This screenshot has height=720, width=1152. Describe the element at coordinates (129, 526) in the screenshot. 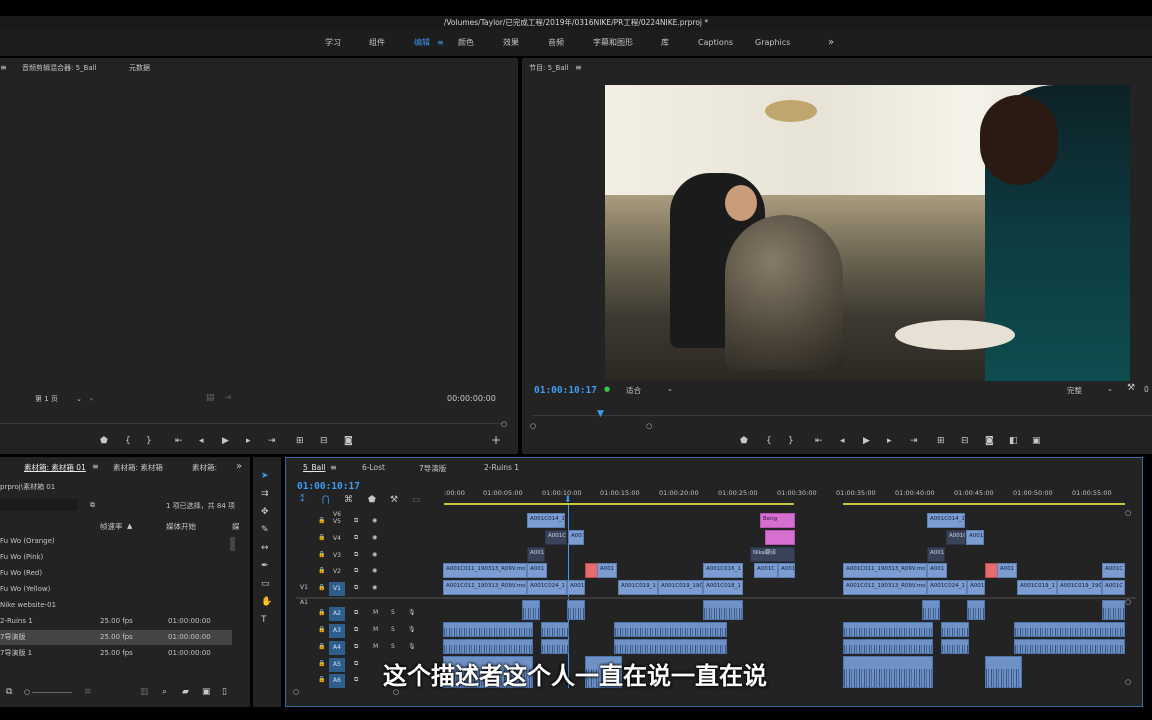

I see `sort-up-icon: ▲` at that location.